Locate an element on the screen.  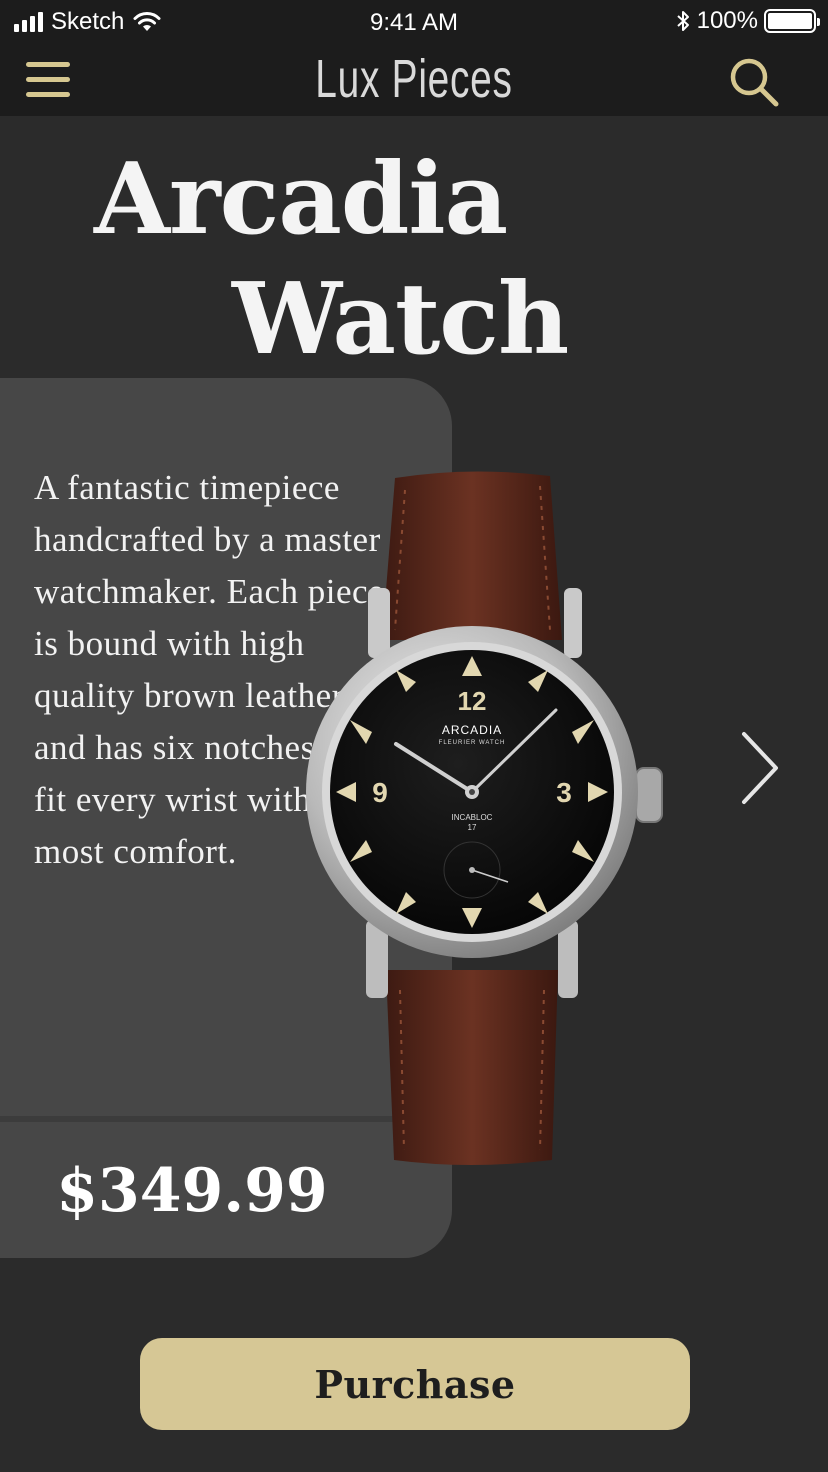
bluetooth-icon is located at coordinates (682, 21).